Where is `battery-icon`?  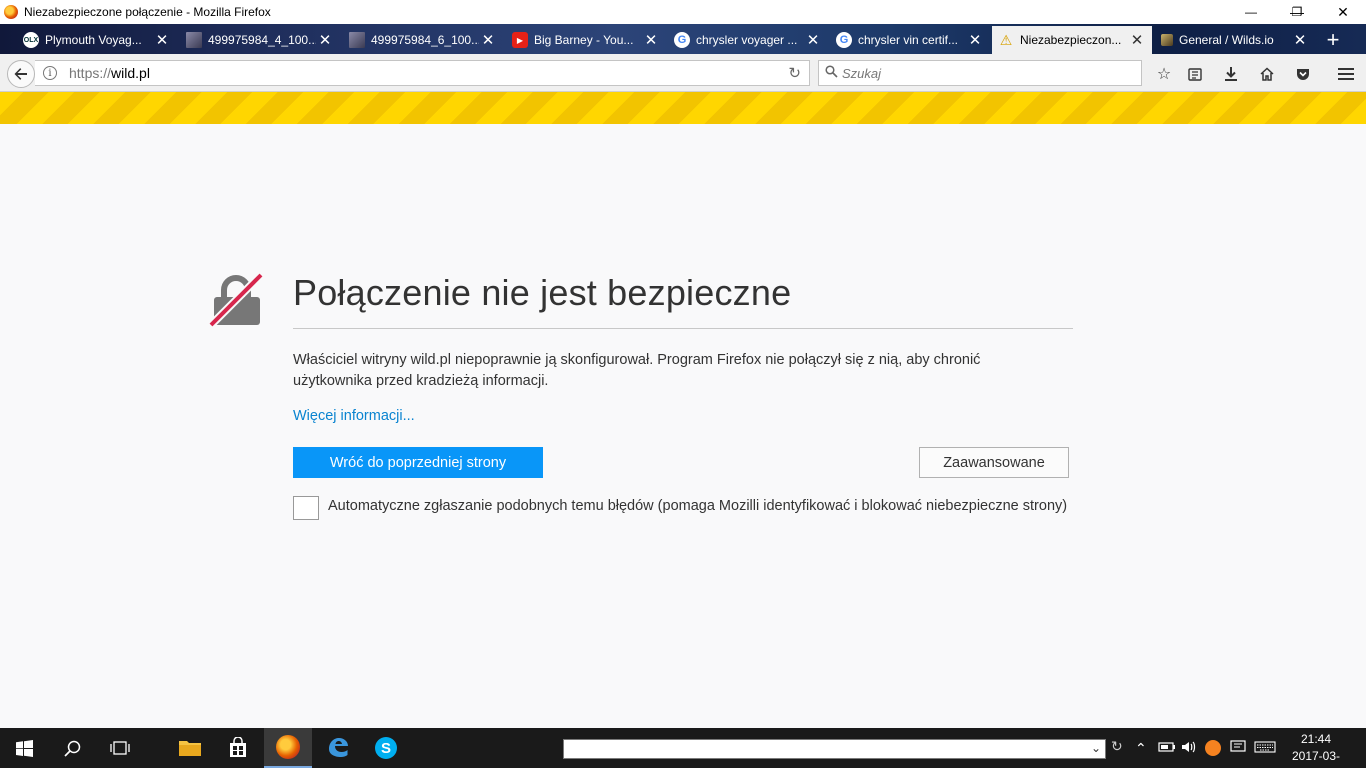
battery-icon is located at coordinates (1167, 748).